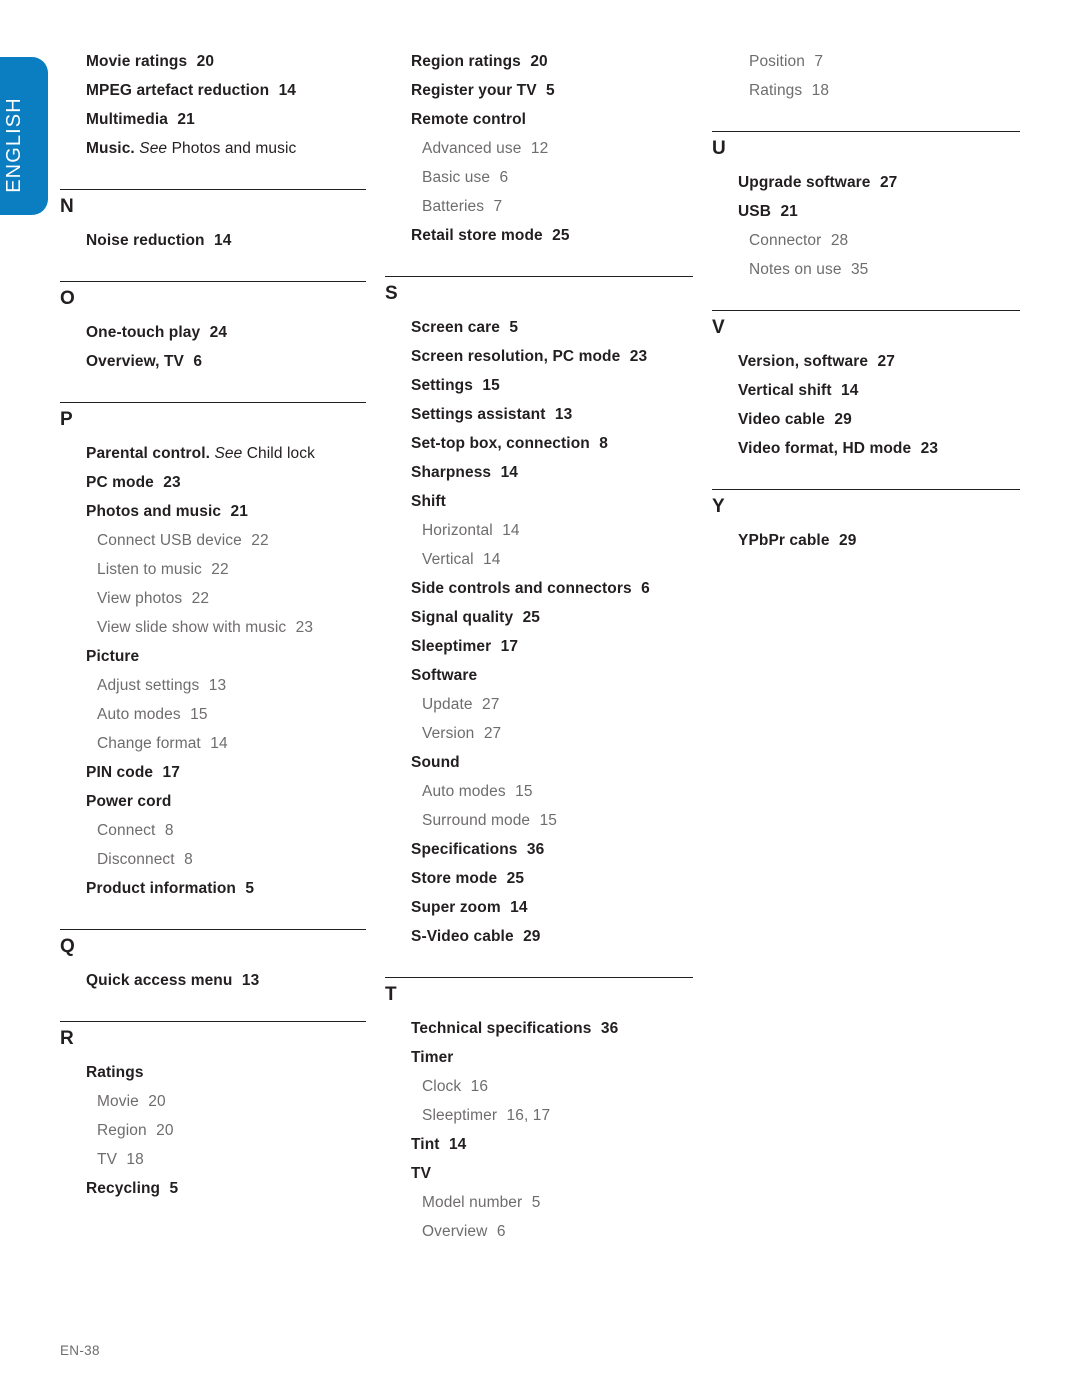 The width and height of the screenshot is (1080, 1397). What do you see at coordinates (886, 182) in the screenshot?
I see `index-entry-page: 27` at bounding box center [886, 182].